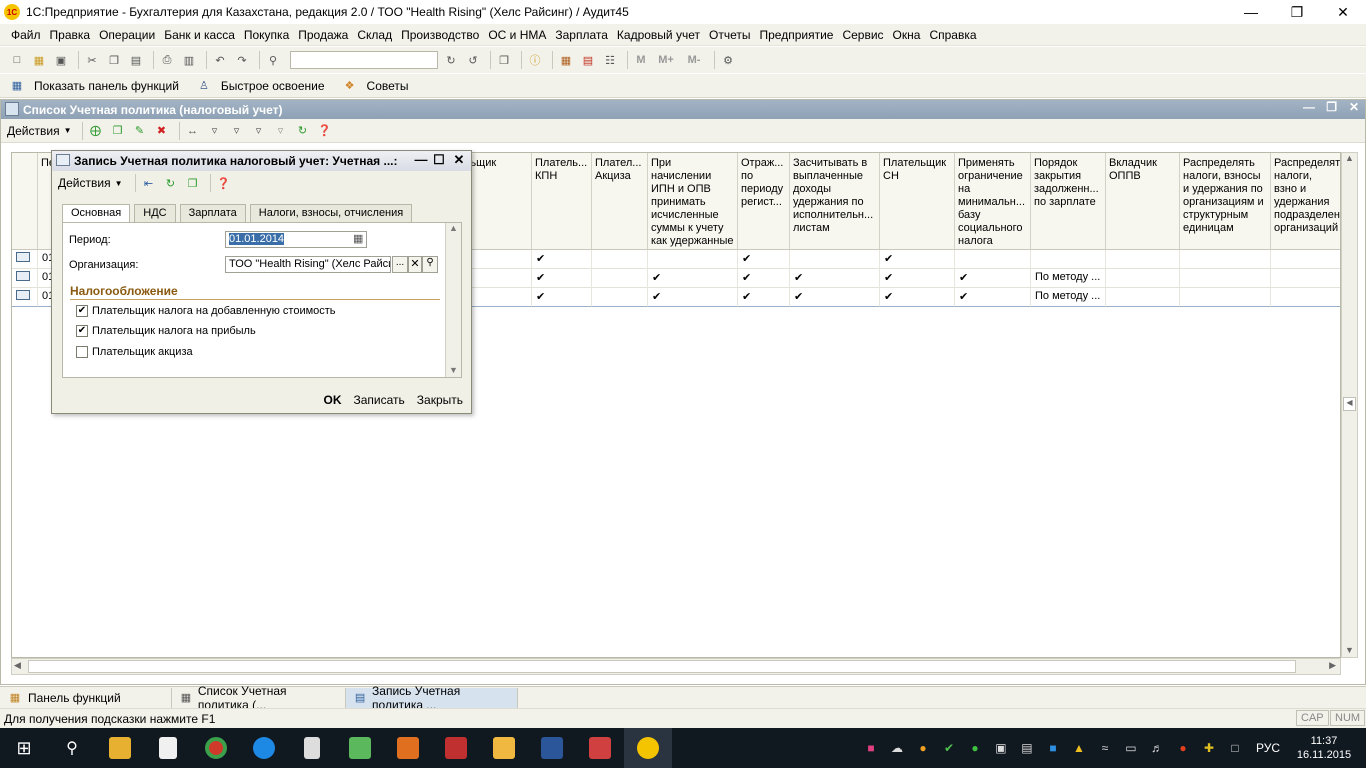 The image size is (1366, 768). I want to click on menu-operations: Операции, so click(126, 35).